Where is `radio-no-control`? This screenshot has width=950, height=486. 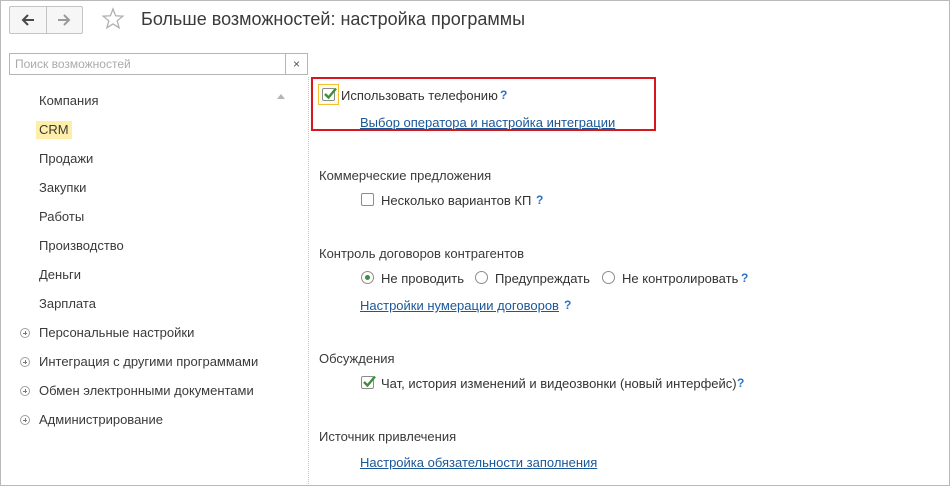 radio-no-control is located at coordinates (367, 277).